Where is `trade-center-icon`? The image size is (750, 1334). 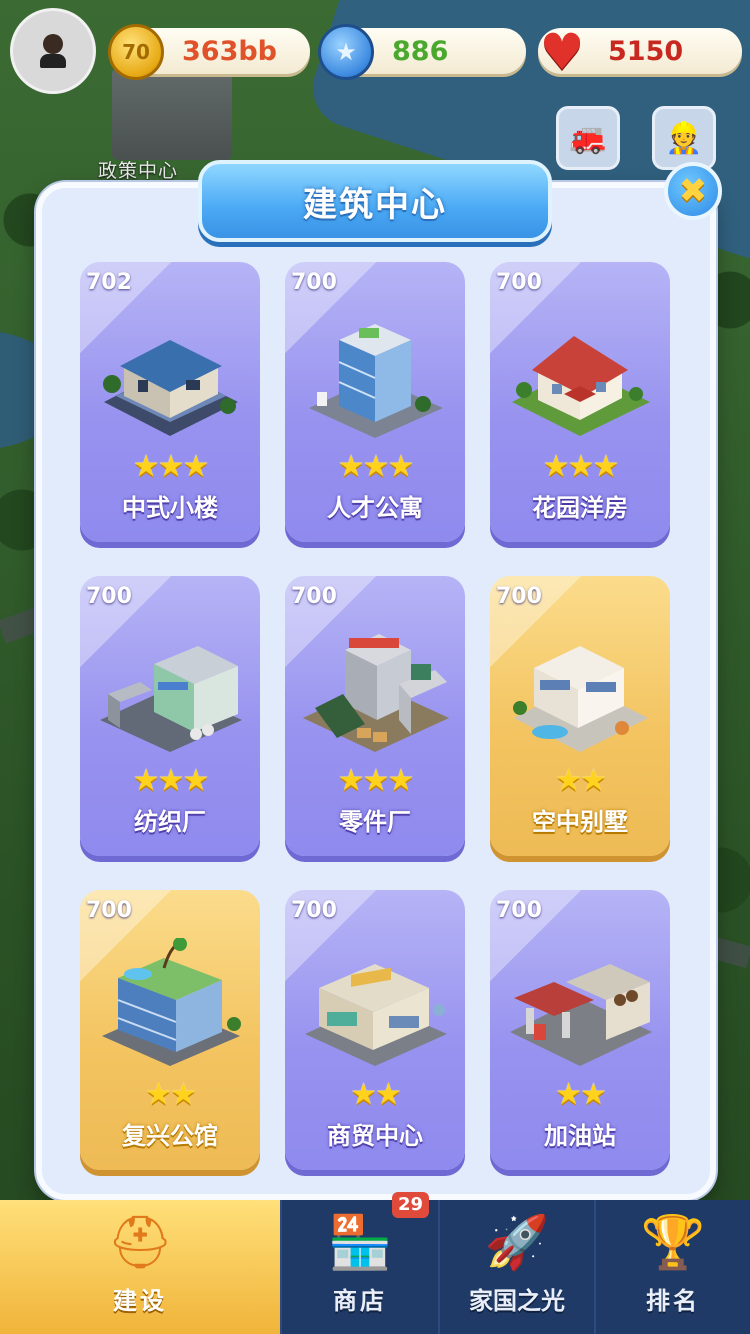
trade-center-icon is located at coordinates (376, 1015).